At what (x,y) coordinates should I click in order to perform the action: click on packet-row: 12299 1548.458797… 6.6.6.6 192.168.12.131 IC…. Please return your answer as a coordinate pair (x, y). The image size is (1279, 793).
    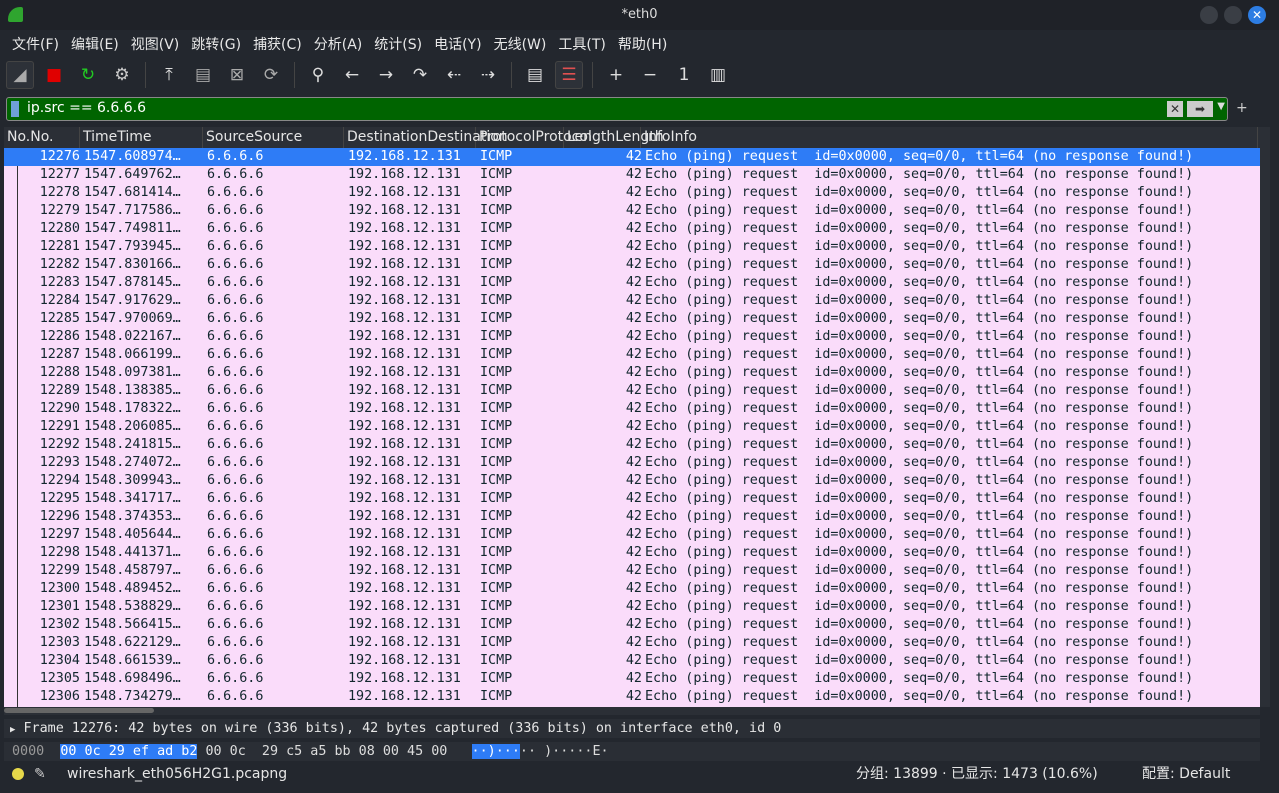
    Looking at the image, I should click on (632, 571).